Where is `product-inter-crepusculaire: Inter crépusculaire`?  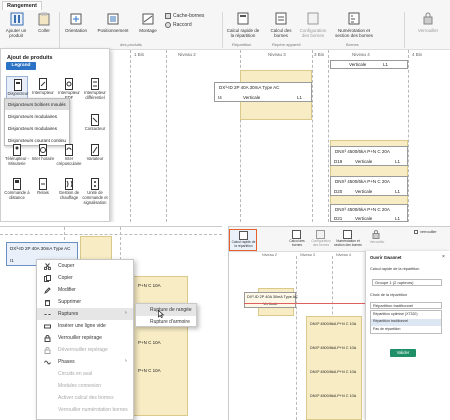
product-inter-crepusculaire: Inter crépusculaire is located at coordinates (69, 155).